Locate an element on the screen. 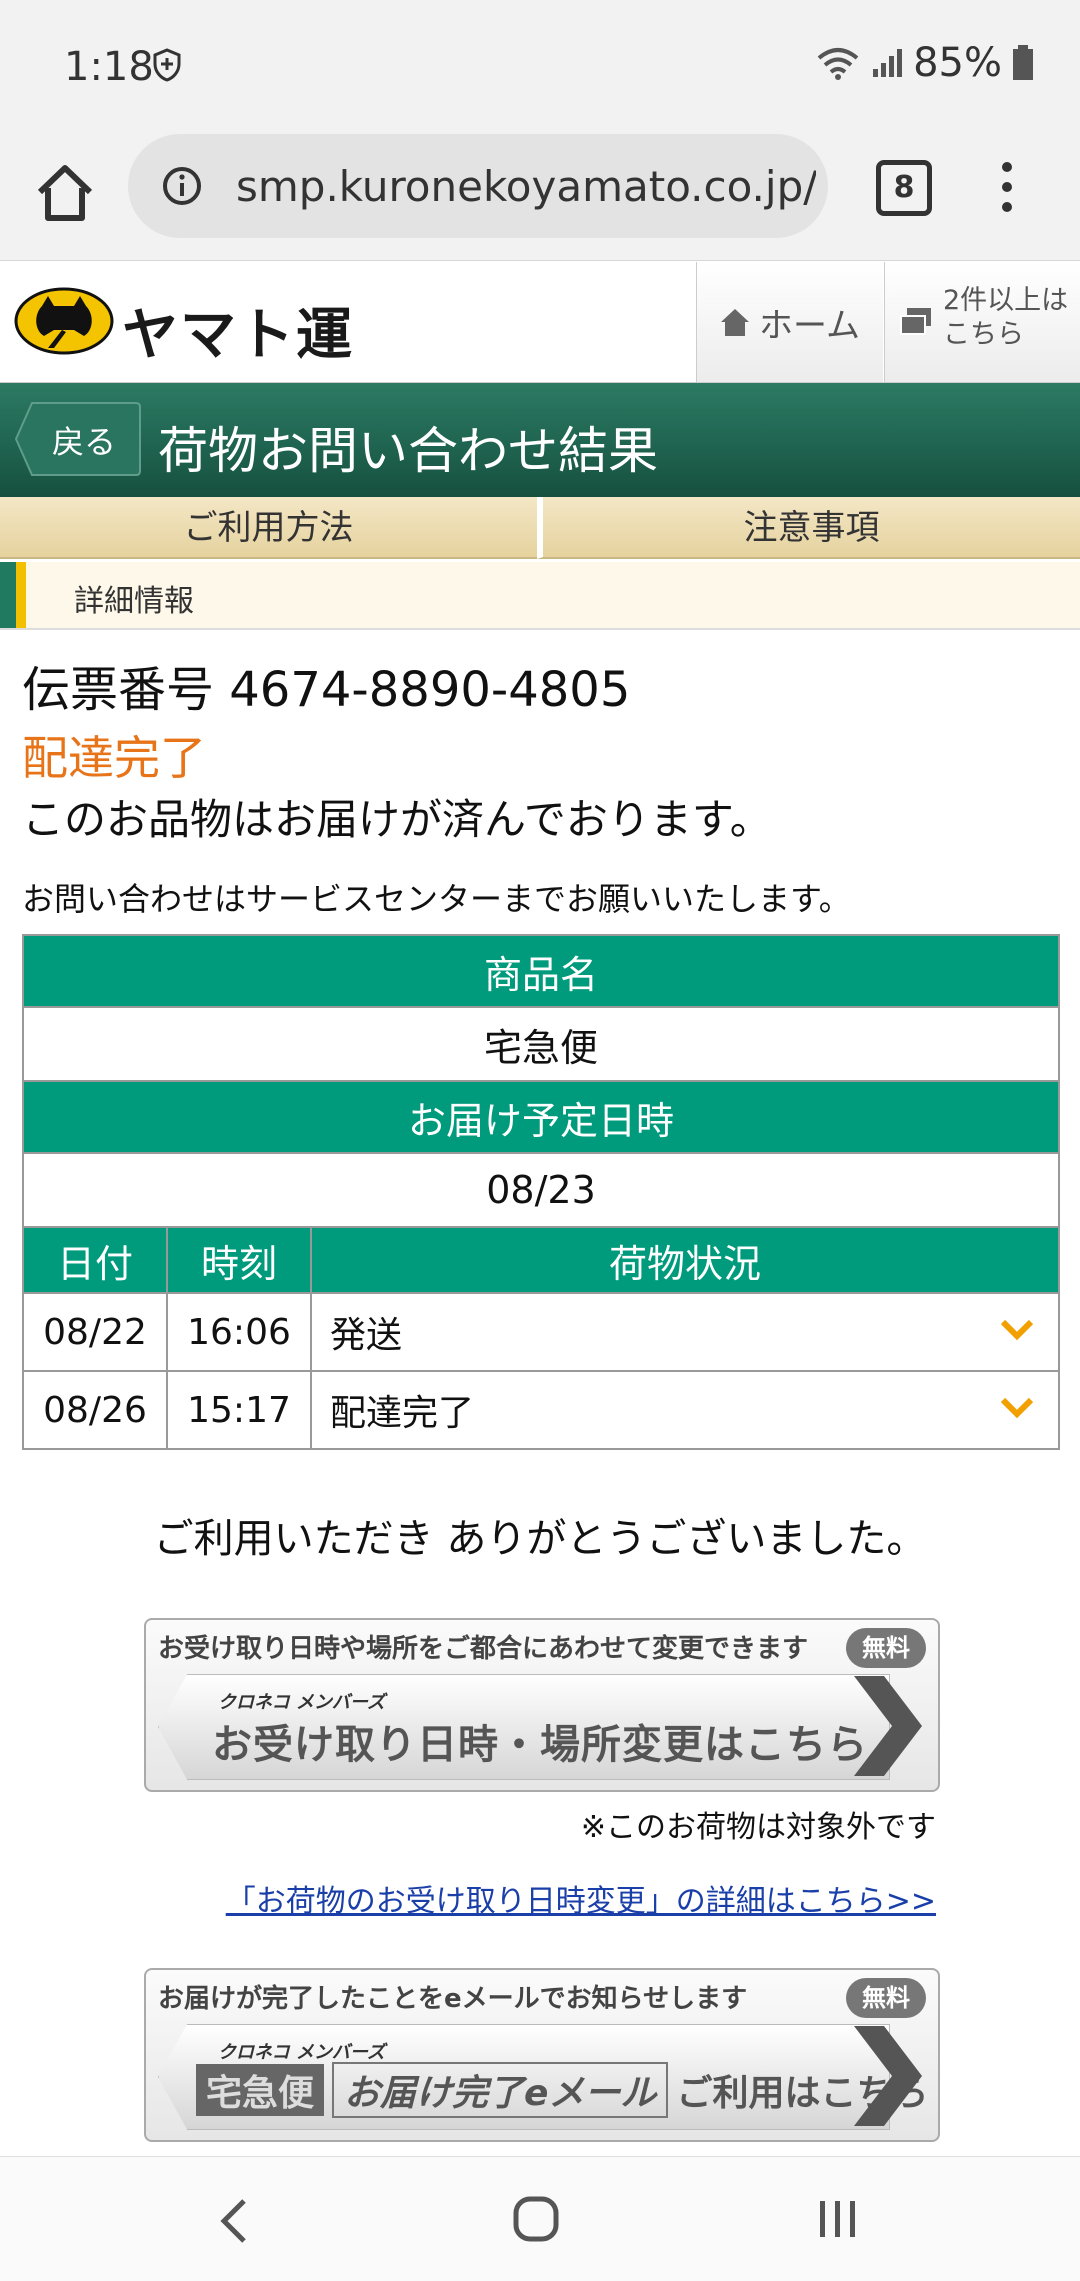 This screenshot has width=1080, height=2281. product-header: 商品名 is located at coordinates (541, 971).